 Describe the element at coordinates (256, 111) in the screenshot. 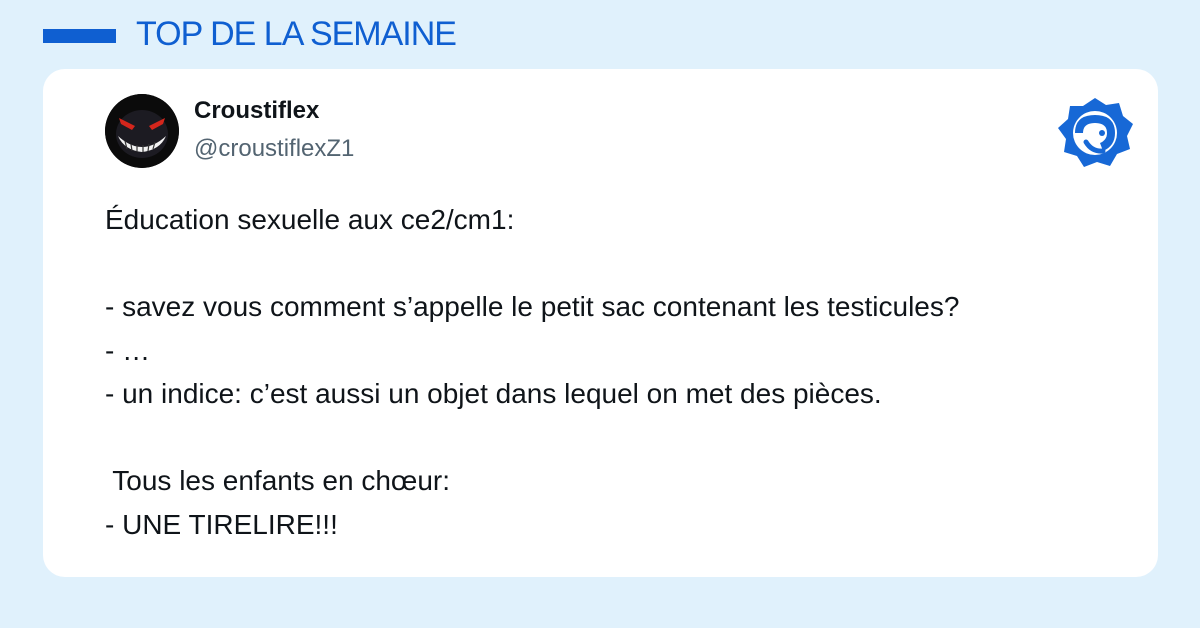

I see `author-name: Croustiflex` at that location.